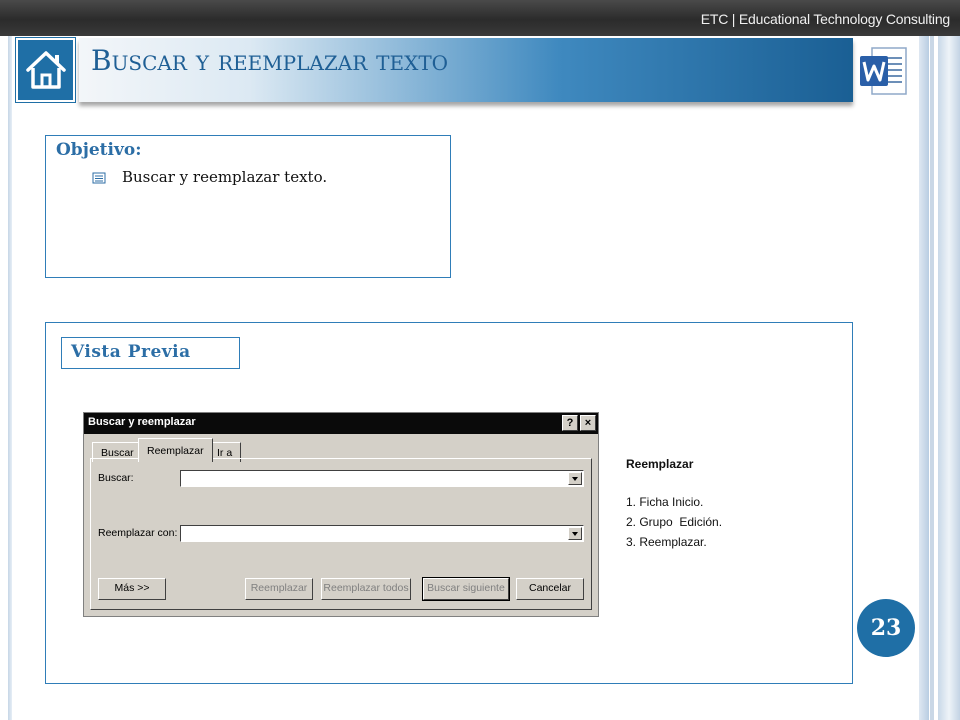  Describe the element at coordinates (341, 534) in the screenshot. I see `tab-panel` at that location.